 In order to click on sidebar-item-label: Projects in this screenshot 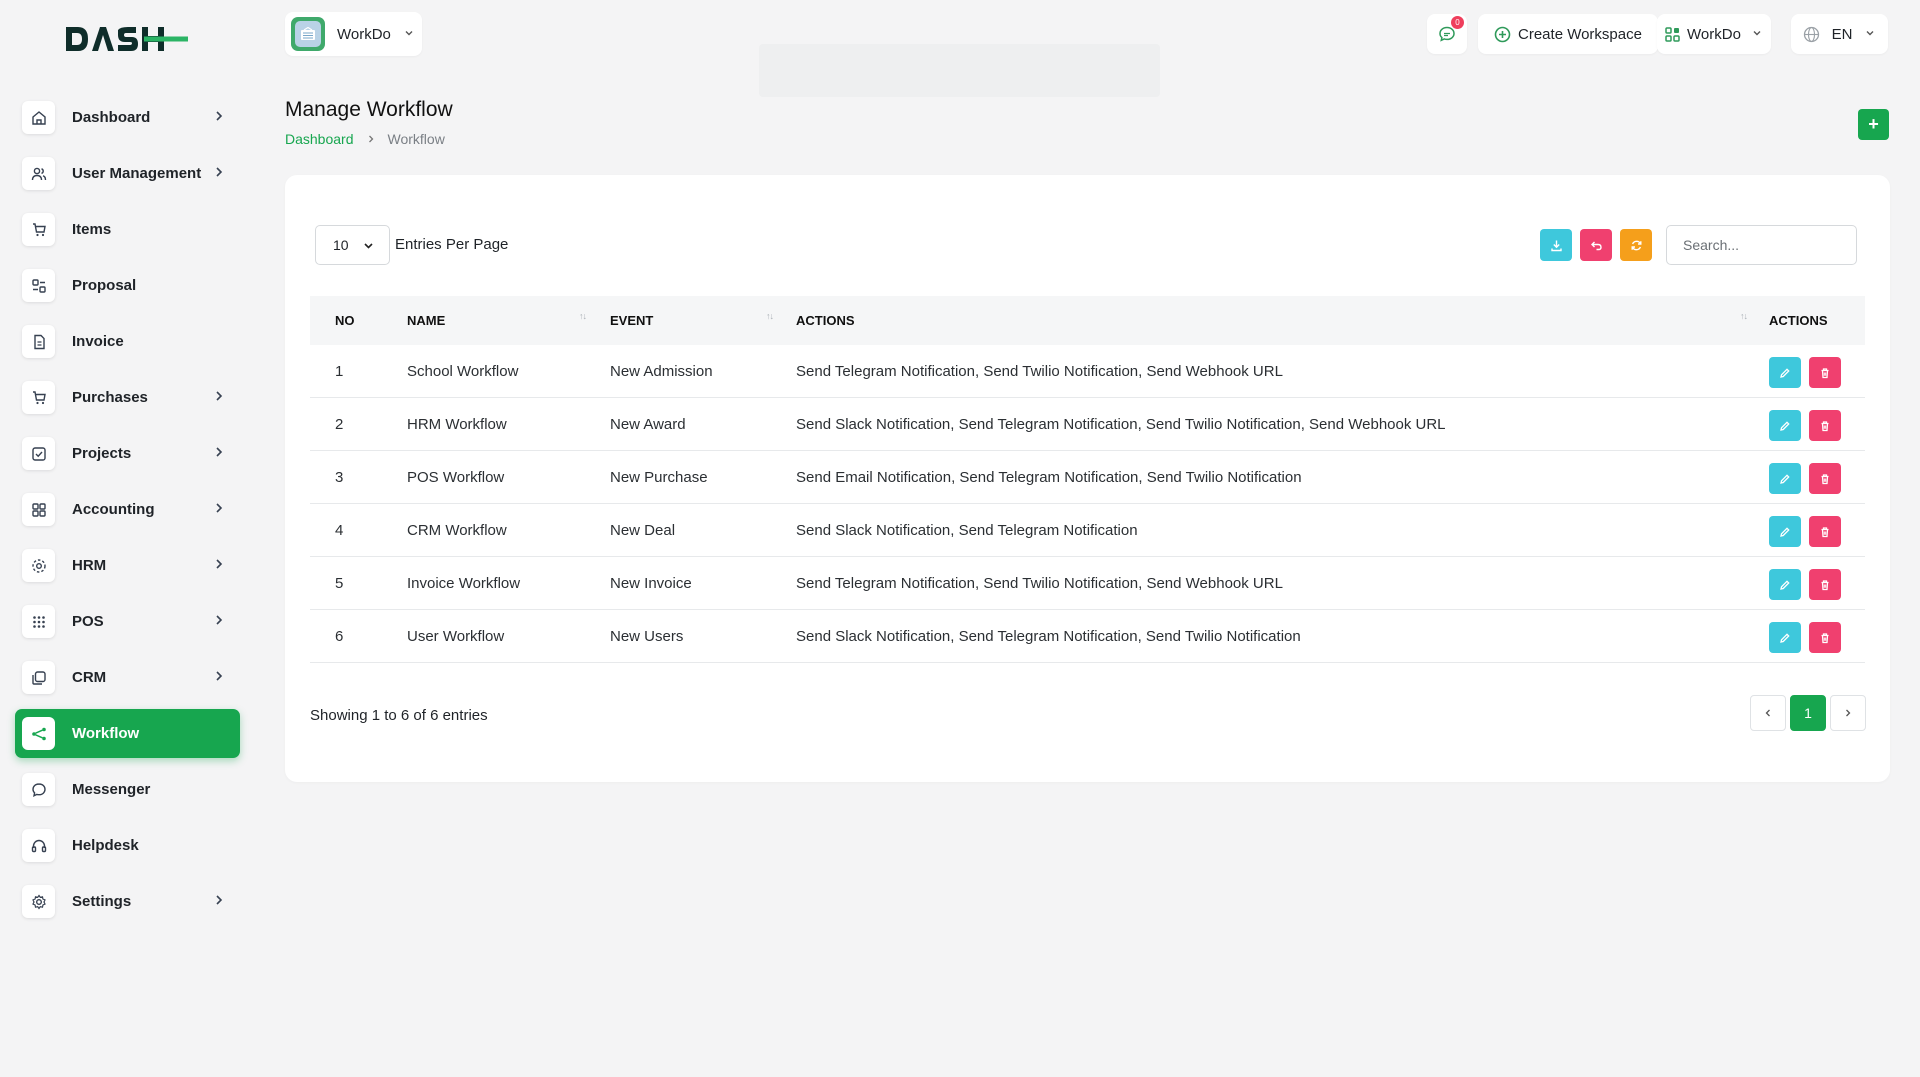, I will do `click(102, 453)`.